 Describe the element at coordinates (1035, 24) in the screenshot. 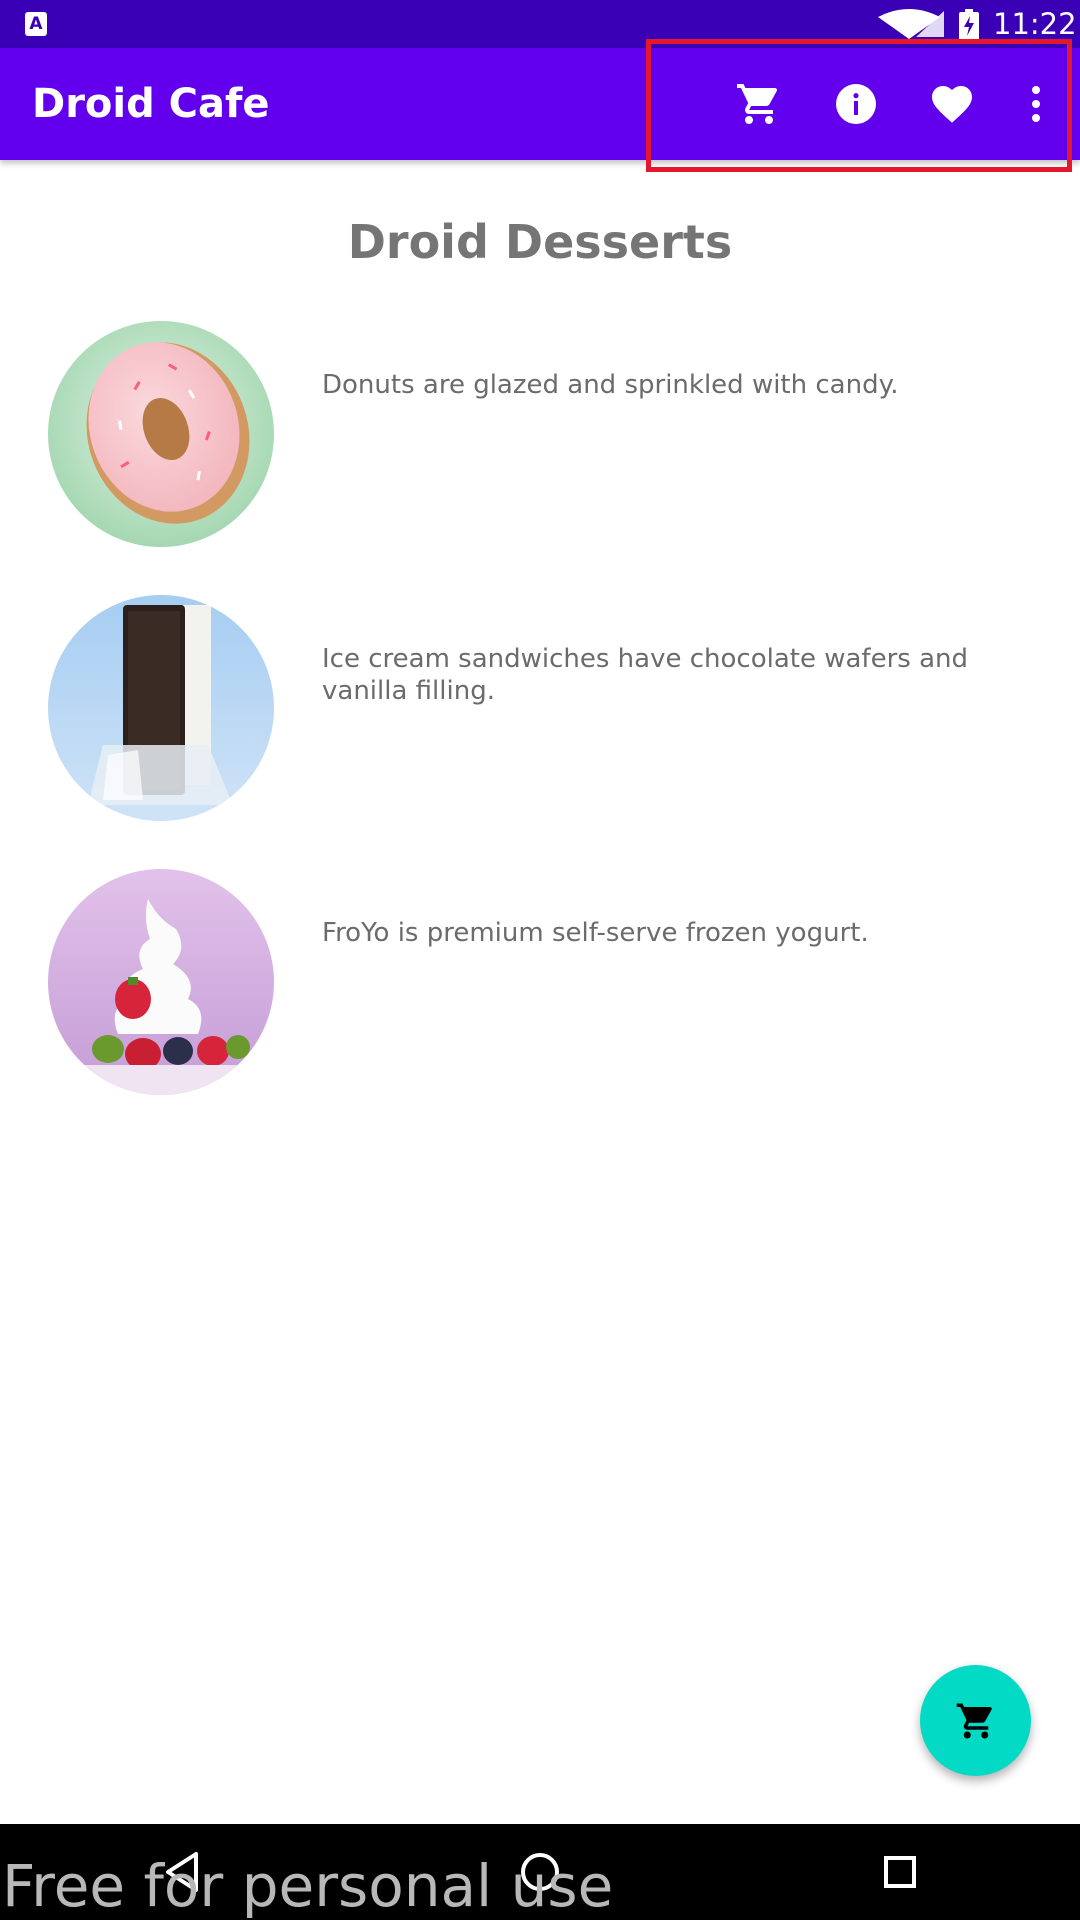

I see `status-time: 11:22` at that location.